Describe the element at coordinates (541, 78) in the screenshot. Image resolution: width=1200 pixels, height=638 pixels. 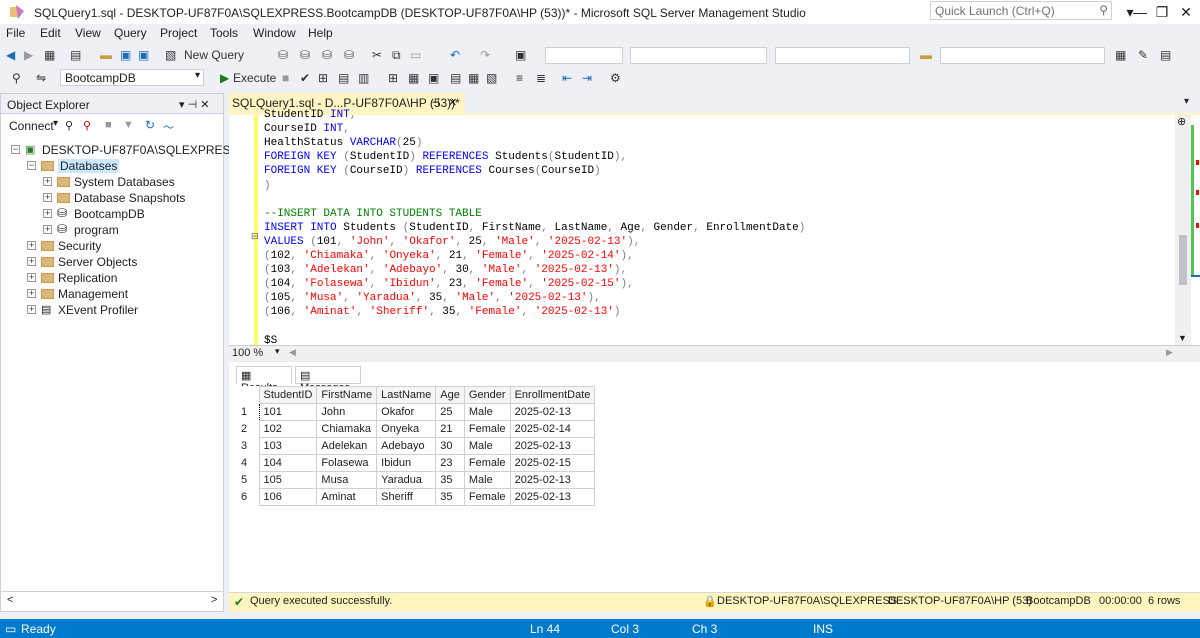
I see `uncomment-icon: ≣` at that location.